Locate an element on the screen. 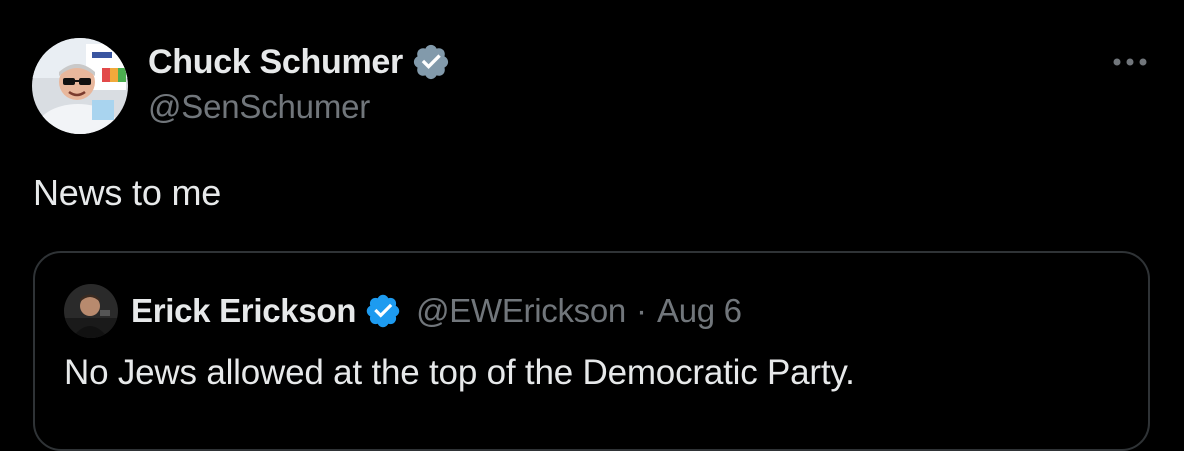  quote-author-handle: @EWErickson is located at coordinates (521, 311).